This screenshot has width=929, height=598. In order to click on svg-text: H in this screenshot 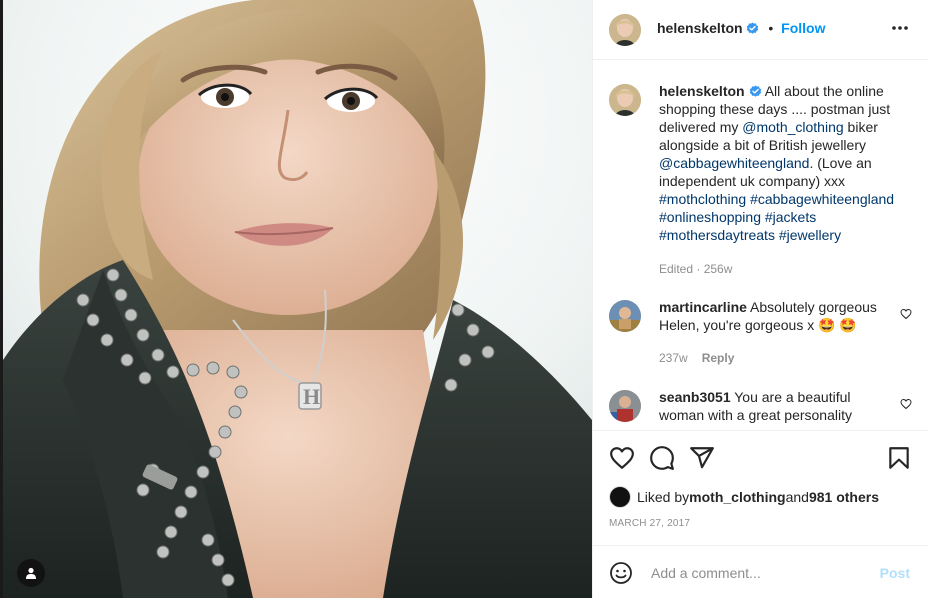, I will do `click(311, 396)`.